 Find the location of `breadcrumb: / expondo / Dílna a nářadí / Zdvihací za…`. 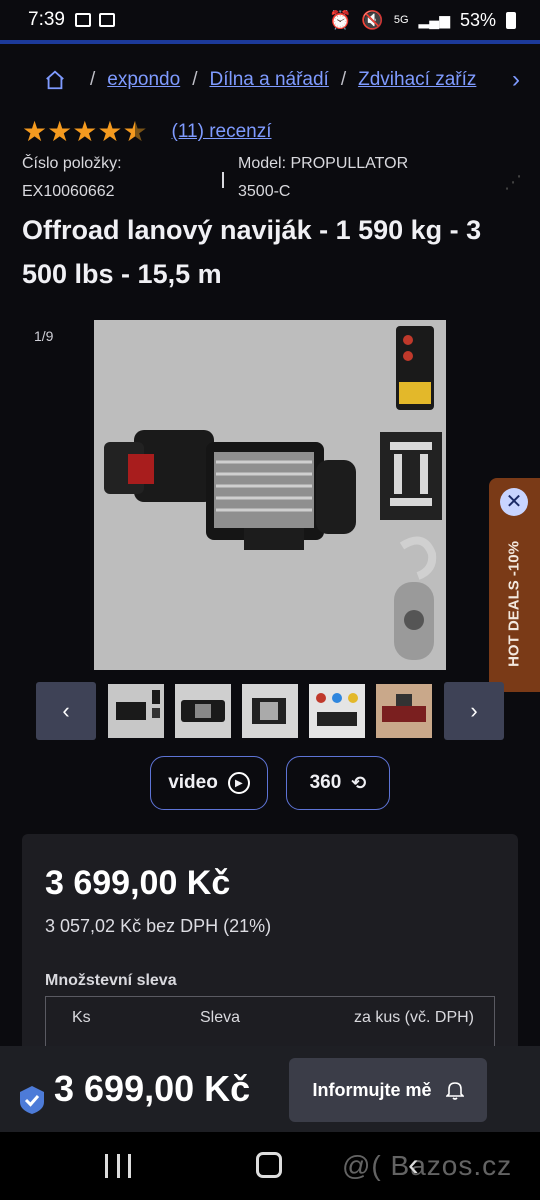

breadcrumb: / expondo / Dílna a nářadí / Zdvihací za… is located at coordinates (282, 80).